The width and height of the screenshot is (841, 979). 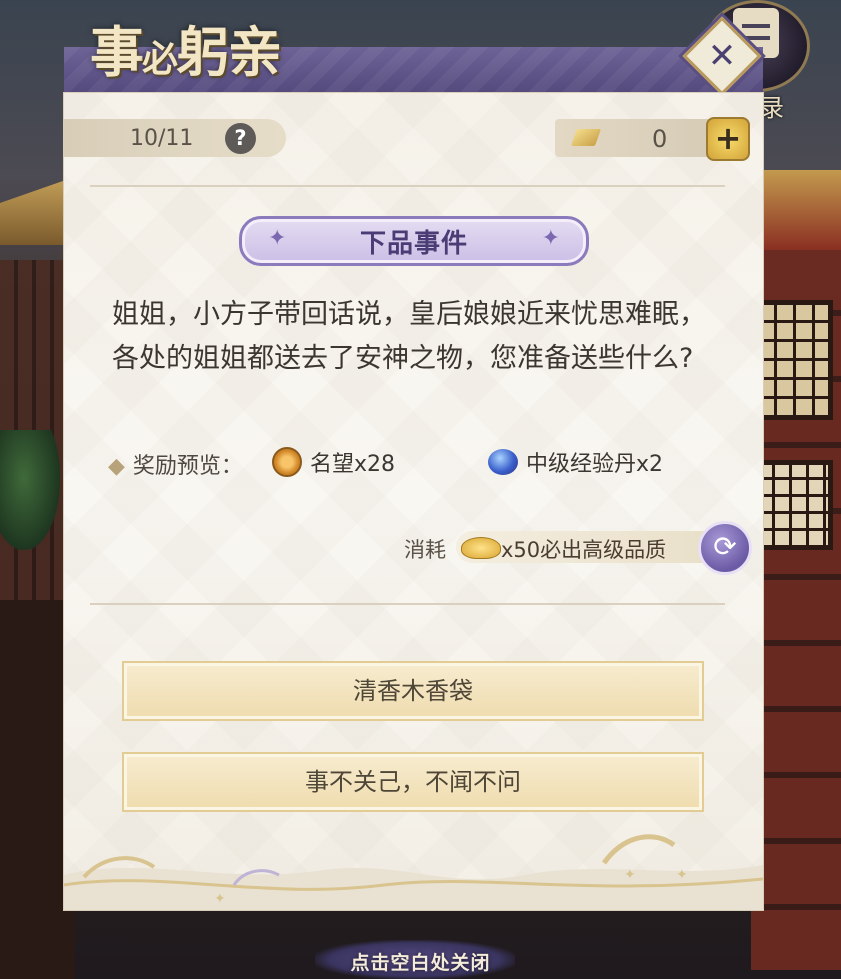 I want to click on title-char-rest: 躬亲, so click(x=229, y=52).